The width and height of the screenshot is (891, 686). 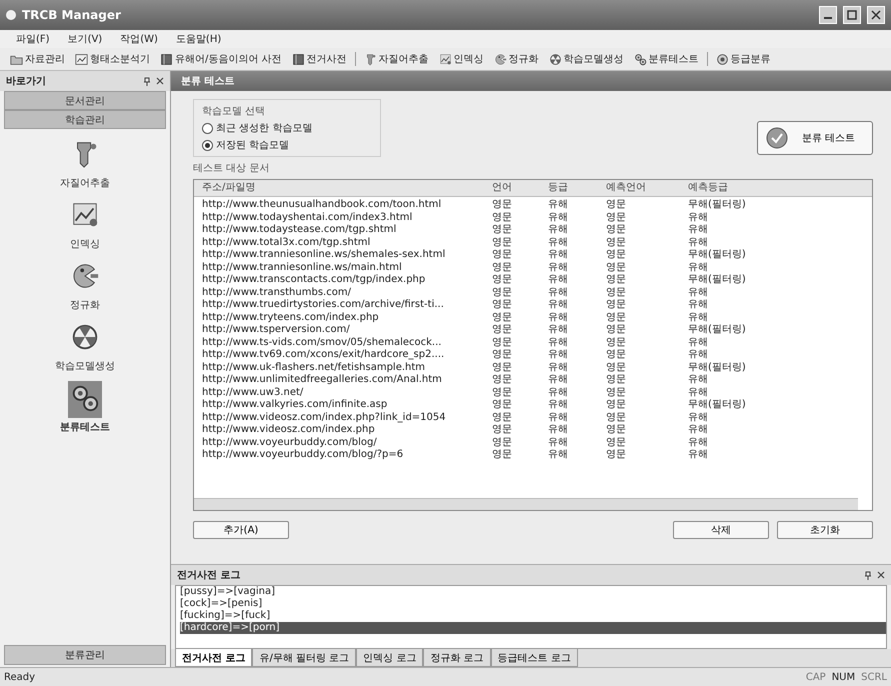 I want to click on maximize-button, so click(x=852, y=15).